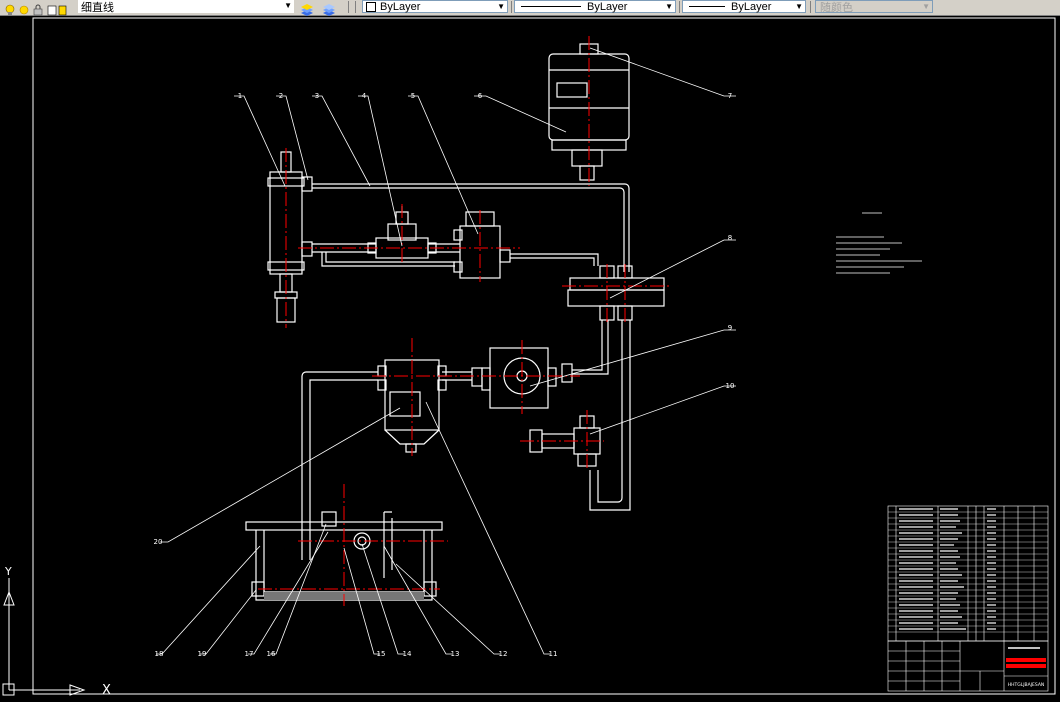 The image size is (1060, 702). Describe the element at coordinates (106, 690) in the screenshot. I see `ucs-x-label: X` at that location.